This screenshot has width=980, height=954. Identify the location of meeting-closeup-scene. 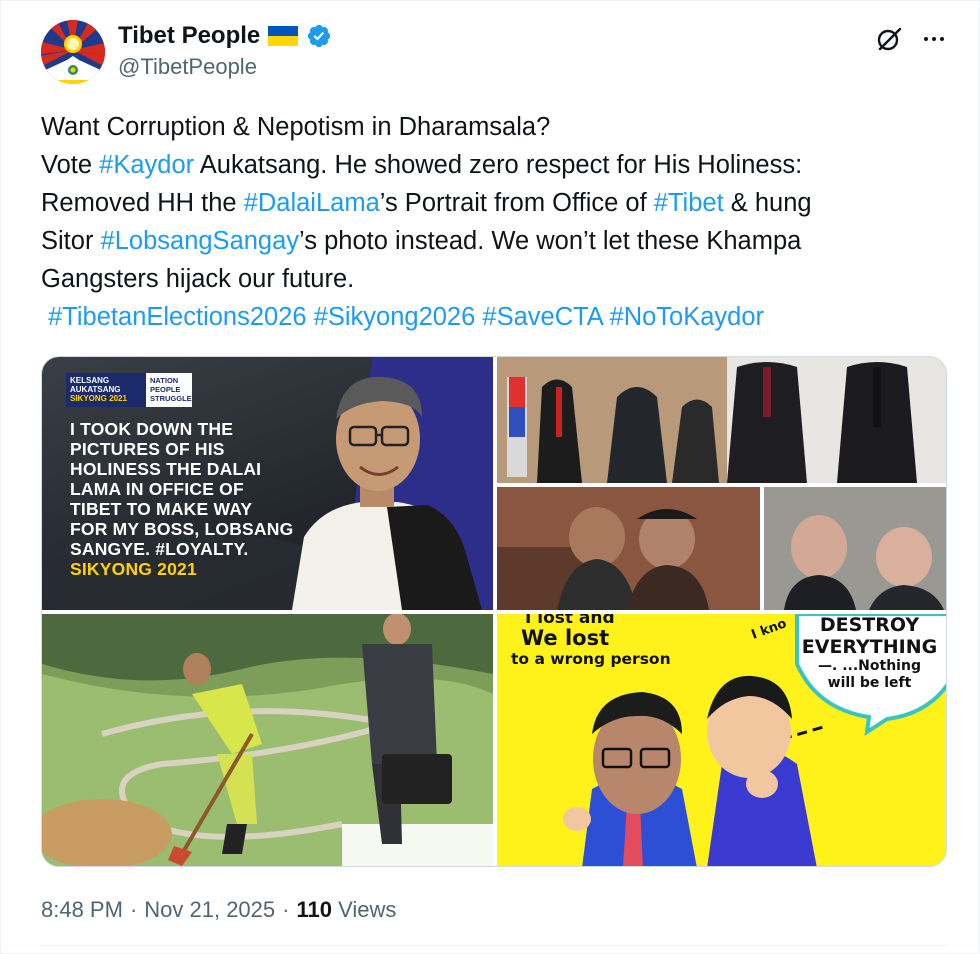
(628, 548).